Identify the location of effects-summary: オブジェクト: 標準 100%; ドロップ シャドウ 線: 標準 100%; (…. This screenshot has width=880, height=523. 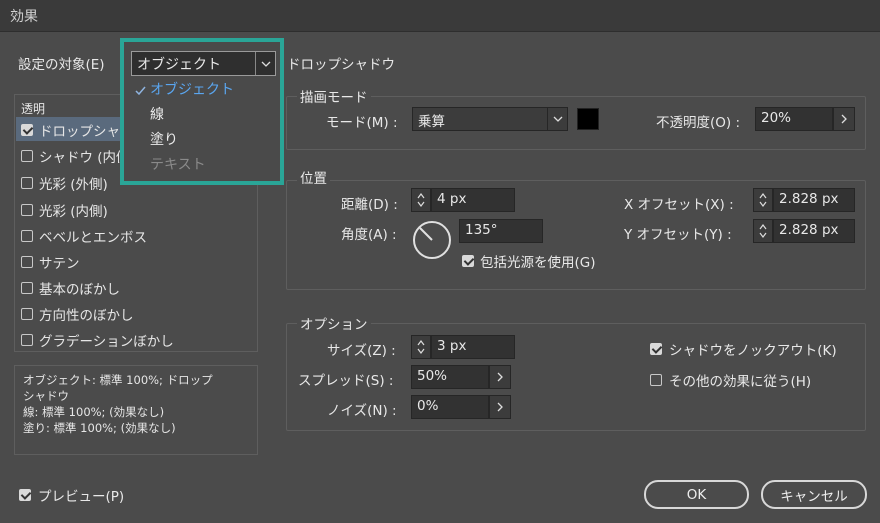
(136, 410).